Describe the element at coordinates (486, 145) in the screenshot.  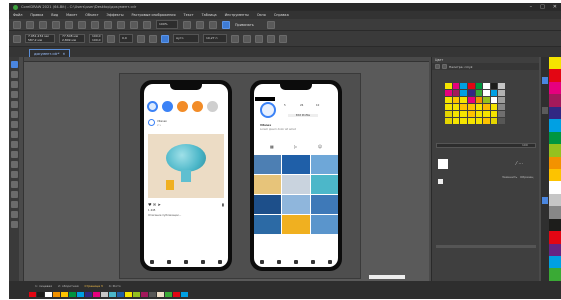
I see `color-slider` at that location.